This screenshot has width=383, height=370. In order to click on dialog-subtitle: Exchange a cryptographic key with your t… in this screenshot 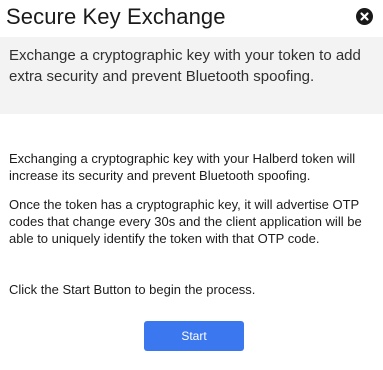, I will do `click(185, 66)`.